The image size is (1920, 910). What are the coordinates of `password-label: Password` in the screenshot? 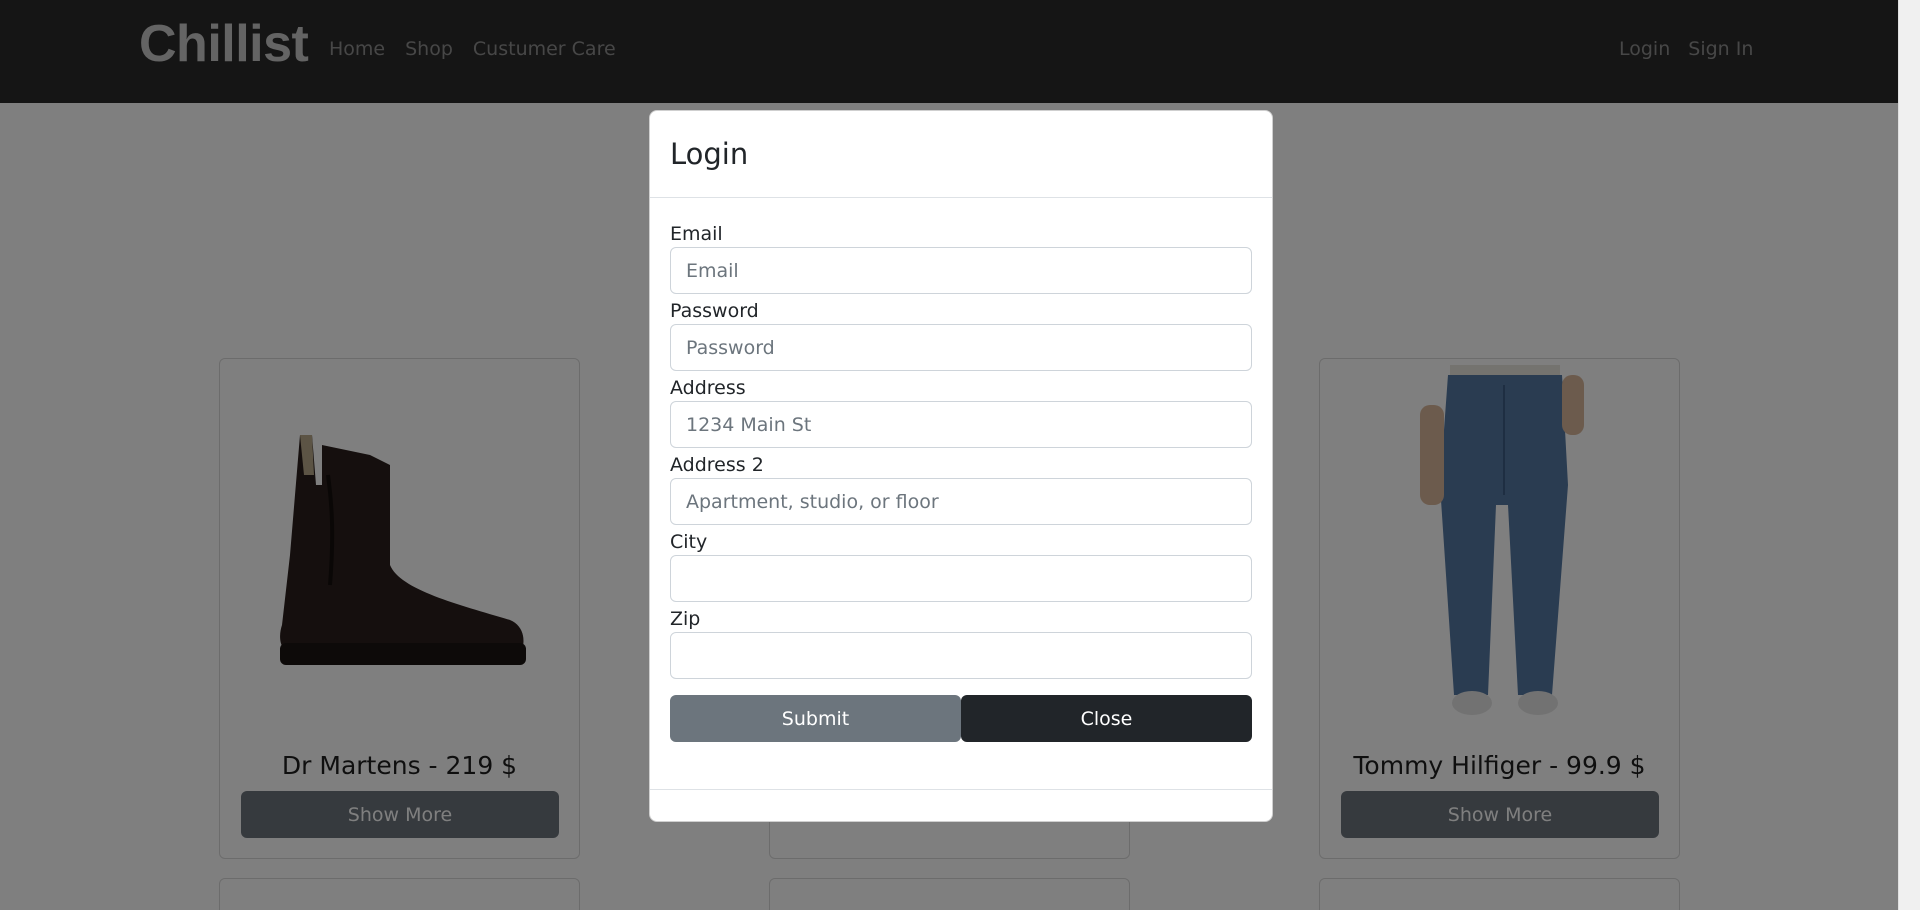 It's located at (714, 311).